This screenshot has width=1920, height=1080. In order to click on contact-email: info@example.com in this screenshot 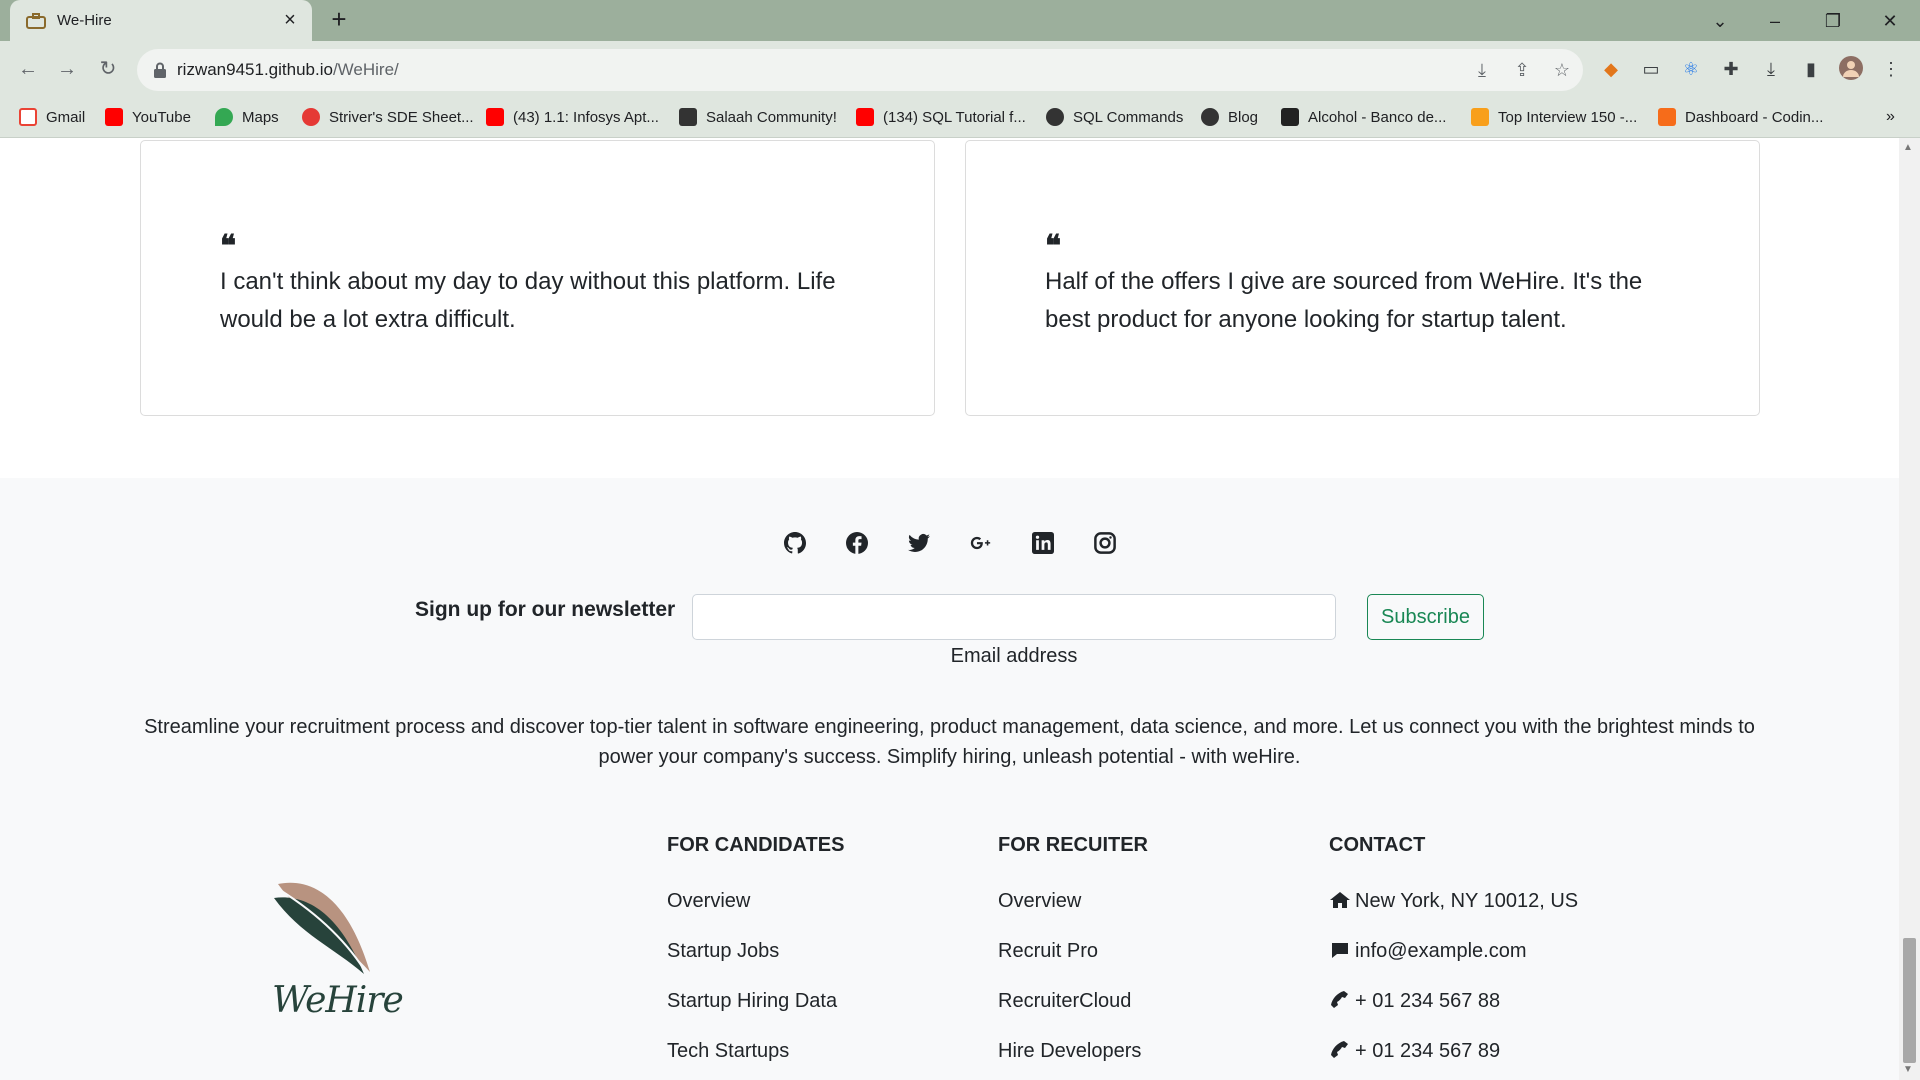, I will do `click(1427, 951)`.